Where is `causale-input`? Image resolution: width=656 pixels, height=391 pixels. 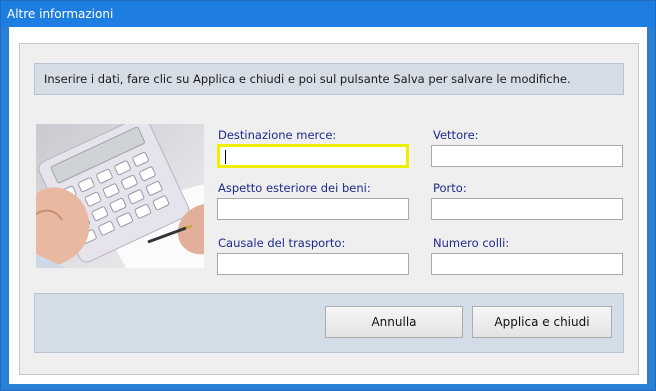
causale-input is located at coordinates (313, 264).